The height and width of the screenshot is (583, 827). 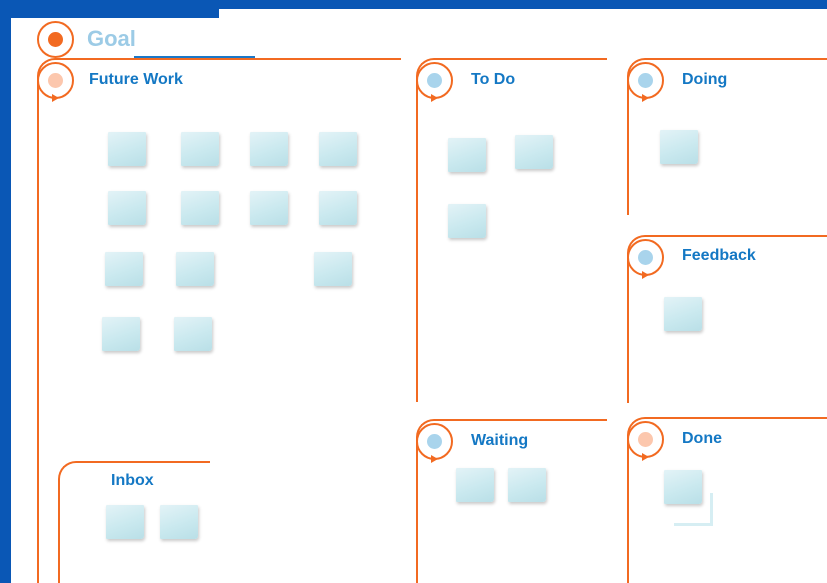 I want to click on feedback-circle-icon, so click(x=645, y=259).